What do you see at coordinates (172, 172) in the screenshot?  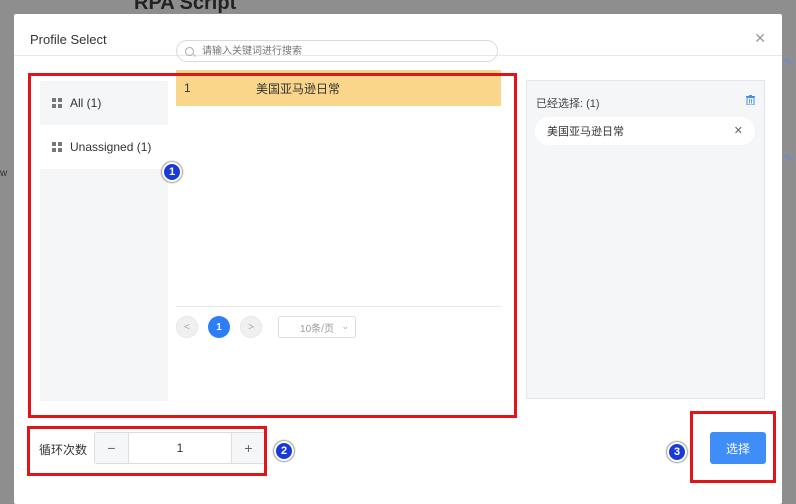 I see `annotation-badge-1: 1` at bounding box center [172, 172].